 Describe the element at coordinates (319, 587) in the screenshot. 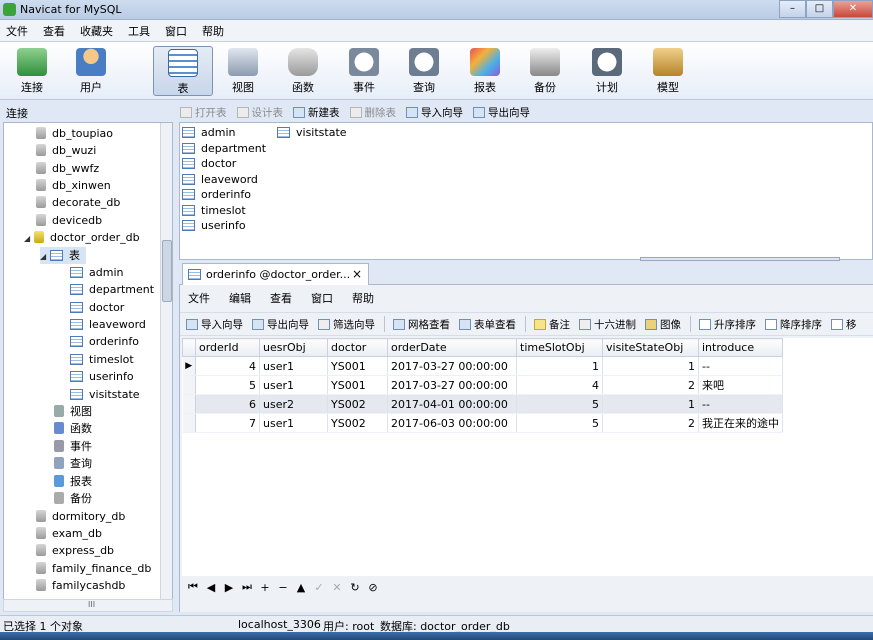

I see `apply-changes-icon: ✓` at that location.